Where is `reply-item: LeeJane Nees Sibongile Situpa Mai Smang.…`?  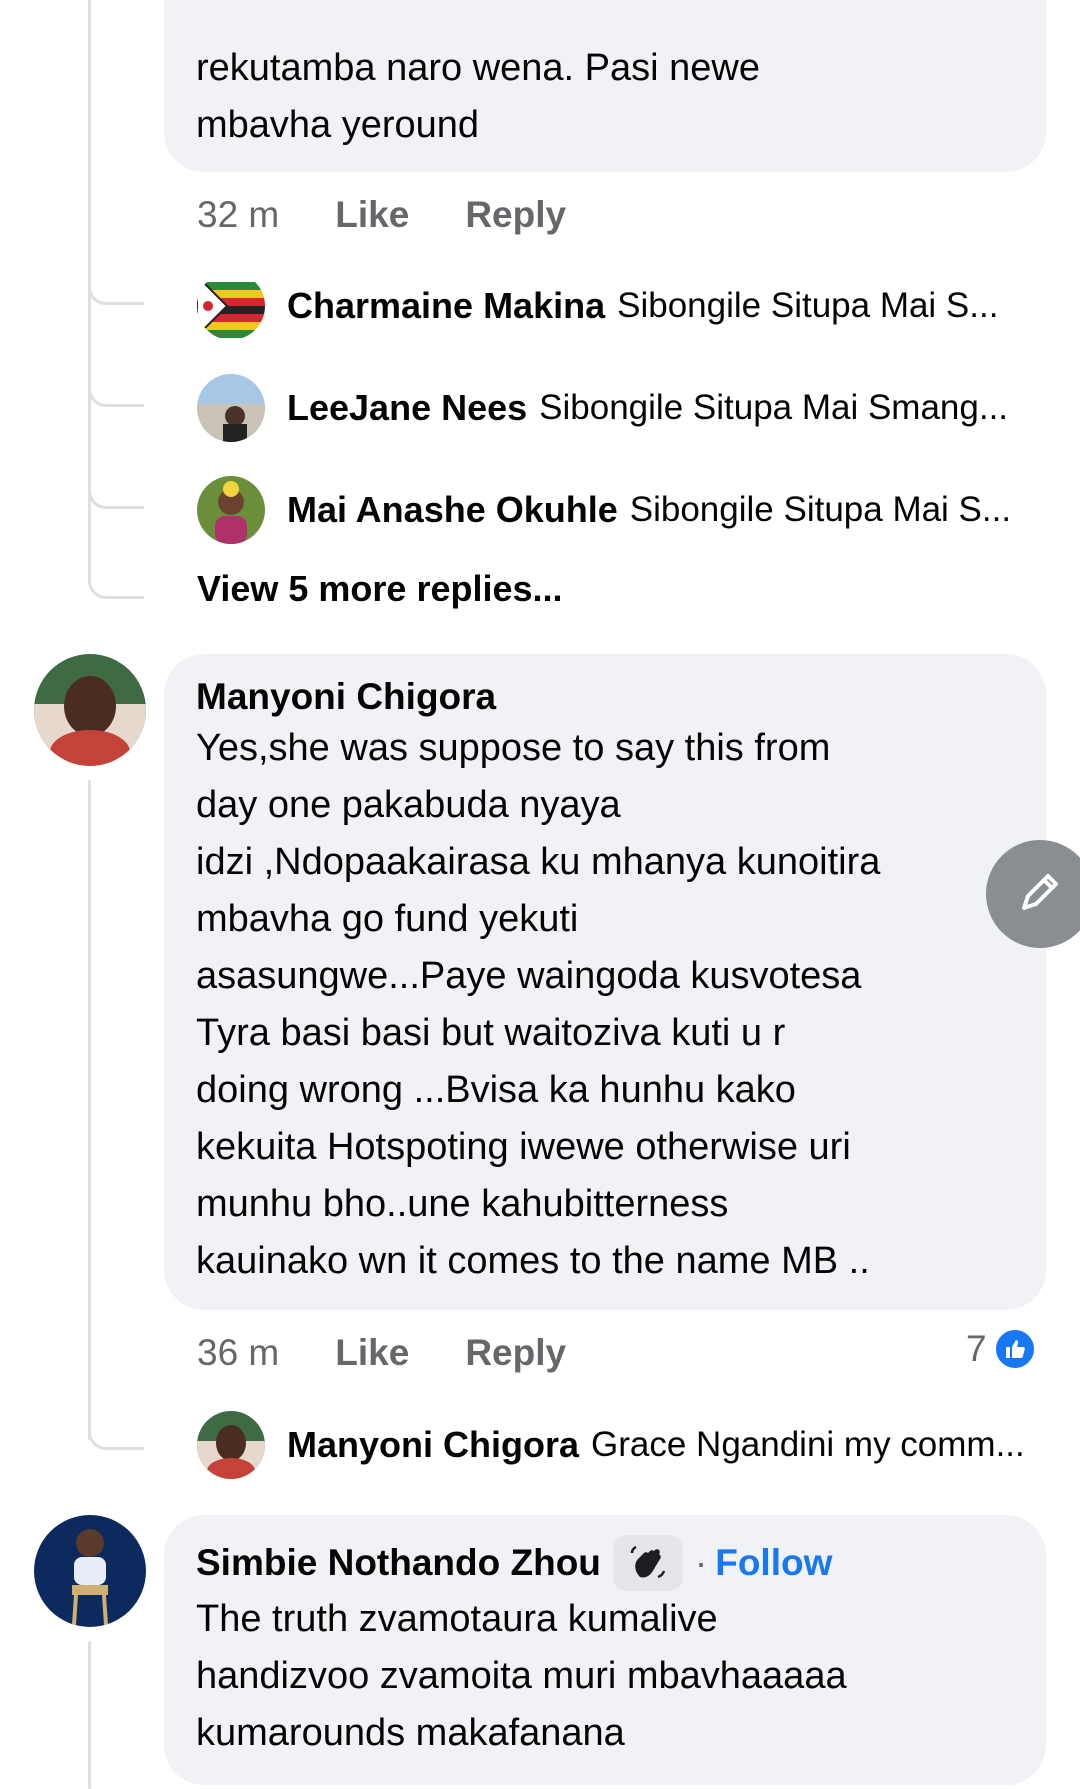 reply-item: LeeJane Nees Sibongile Situpa Mai Smang.… is located at coordinates (602, 408).